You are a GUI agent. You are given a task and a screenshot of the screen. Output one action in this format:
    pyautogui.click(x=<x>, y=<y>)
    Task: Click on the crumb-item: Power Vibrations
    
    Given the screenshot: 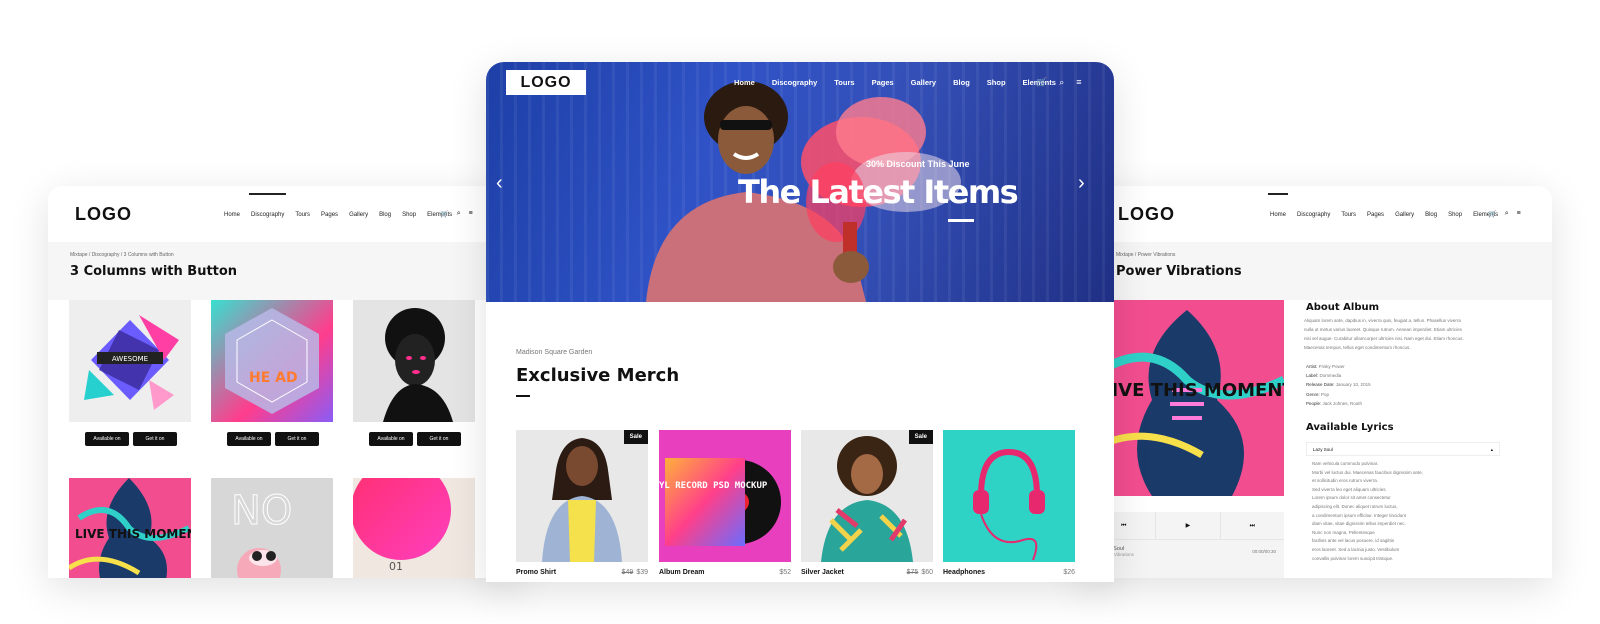 What is the action you would take?
    pyautogui.click(x=1156, y=255)
    